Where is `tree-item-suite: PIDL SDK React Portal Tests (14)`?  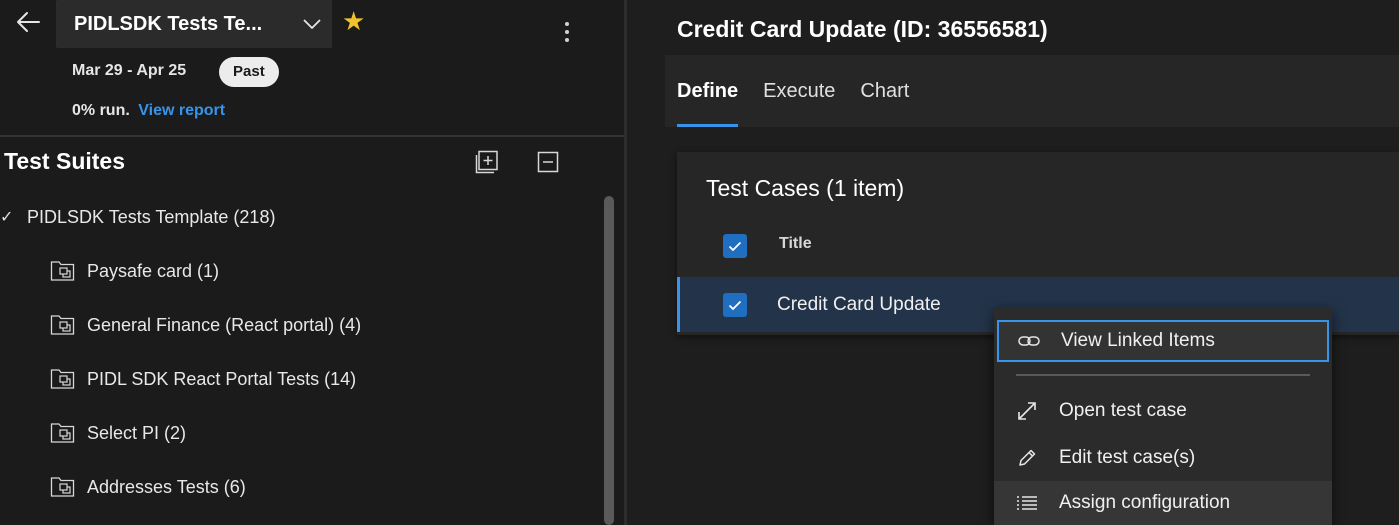
tree-item-suite: PIDL SDK React Portal Tests (14) is located at coordinates (300, 379).